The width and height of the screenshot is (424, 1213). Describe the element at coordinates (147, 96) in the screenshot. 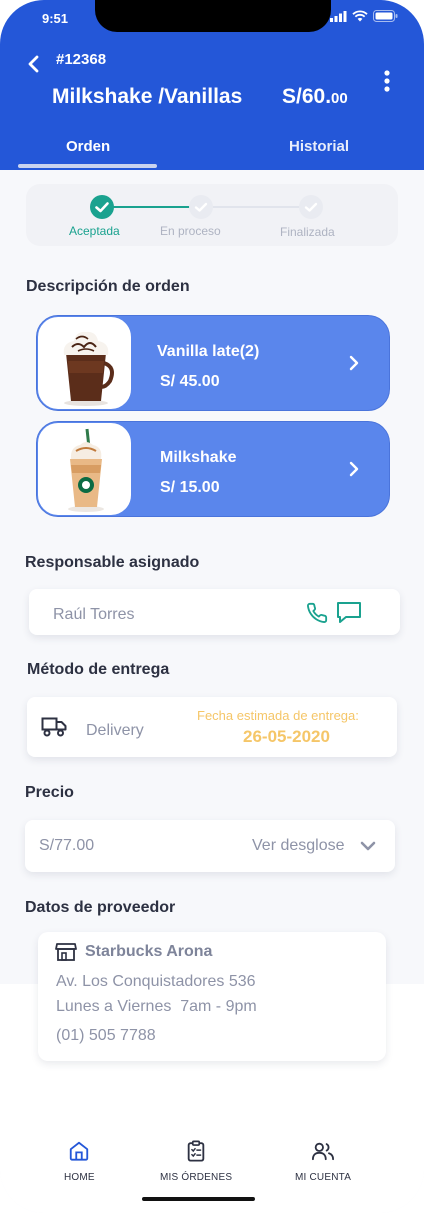

I see `order-title: Milkshake /Vanillas` at that location.